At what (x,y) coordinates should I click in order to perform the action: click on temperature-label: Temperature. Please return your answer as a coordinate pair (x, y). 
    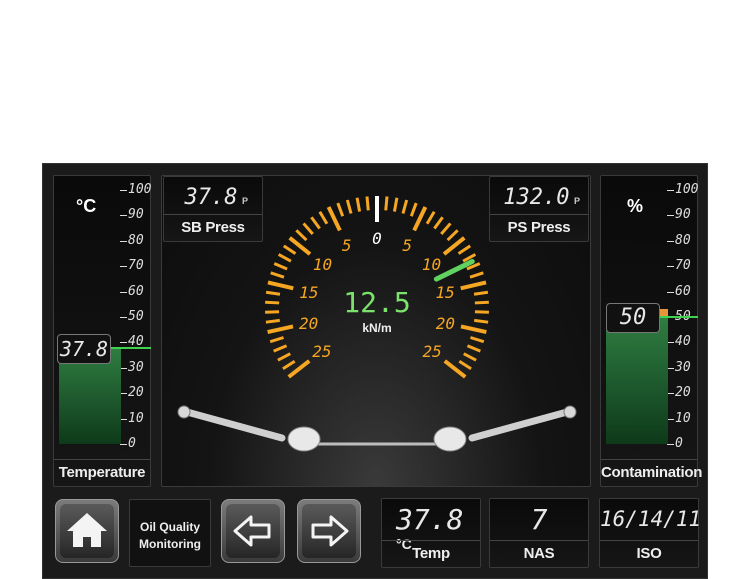
    Looking at the image, I should click on (102, 472).